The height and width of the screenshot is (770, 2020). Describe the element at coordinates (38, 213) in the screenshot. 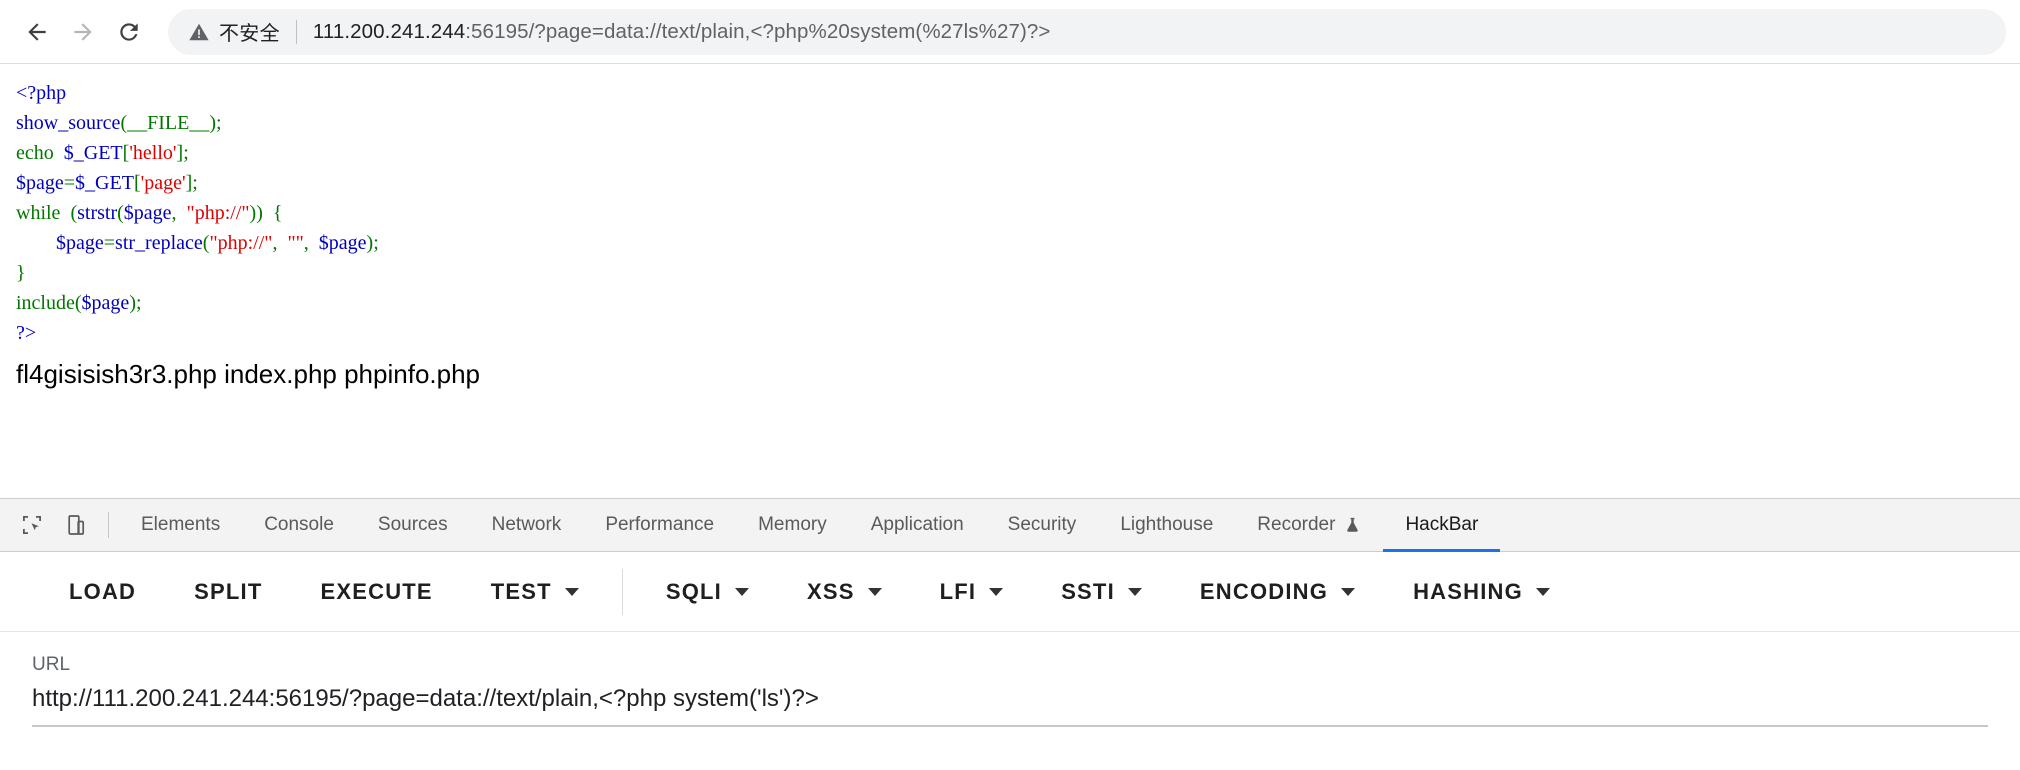

I see `code-token: while` at that location.